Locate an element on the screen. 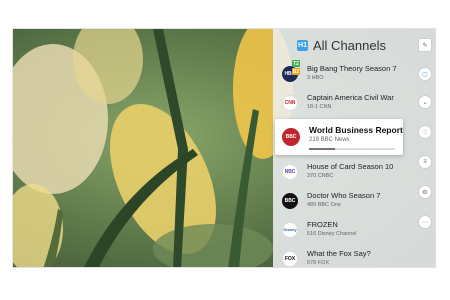  channel-number: 3 HBO is located at coordinates (315, 78).